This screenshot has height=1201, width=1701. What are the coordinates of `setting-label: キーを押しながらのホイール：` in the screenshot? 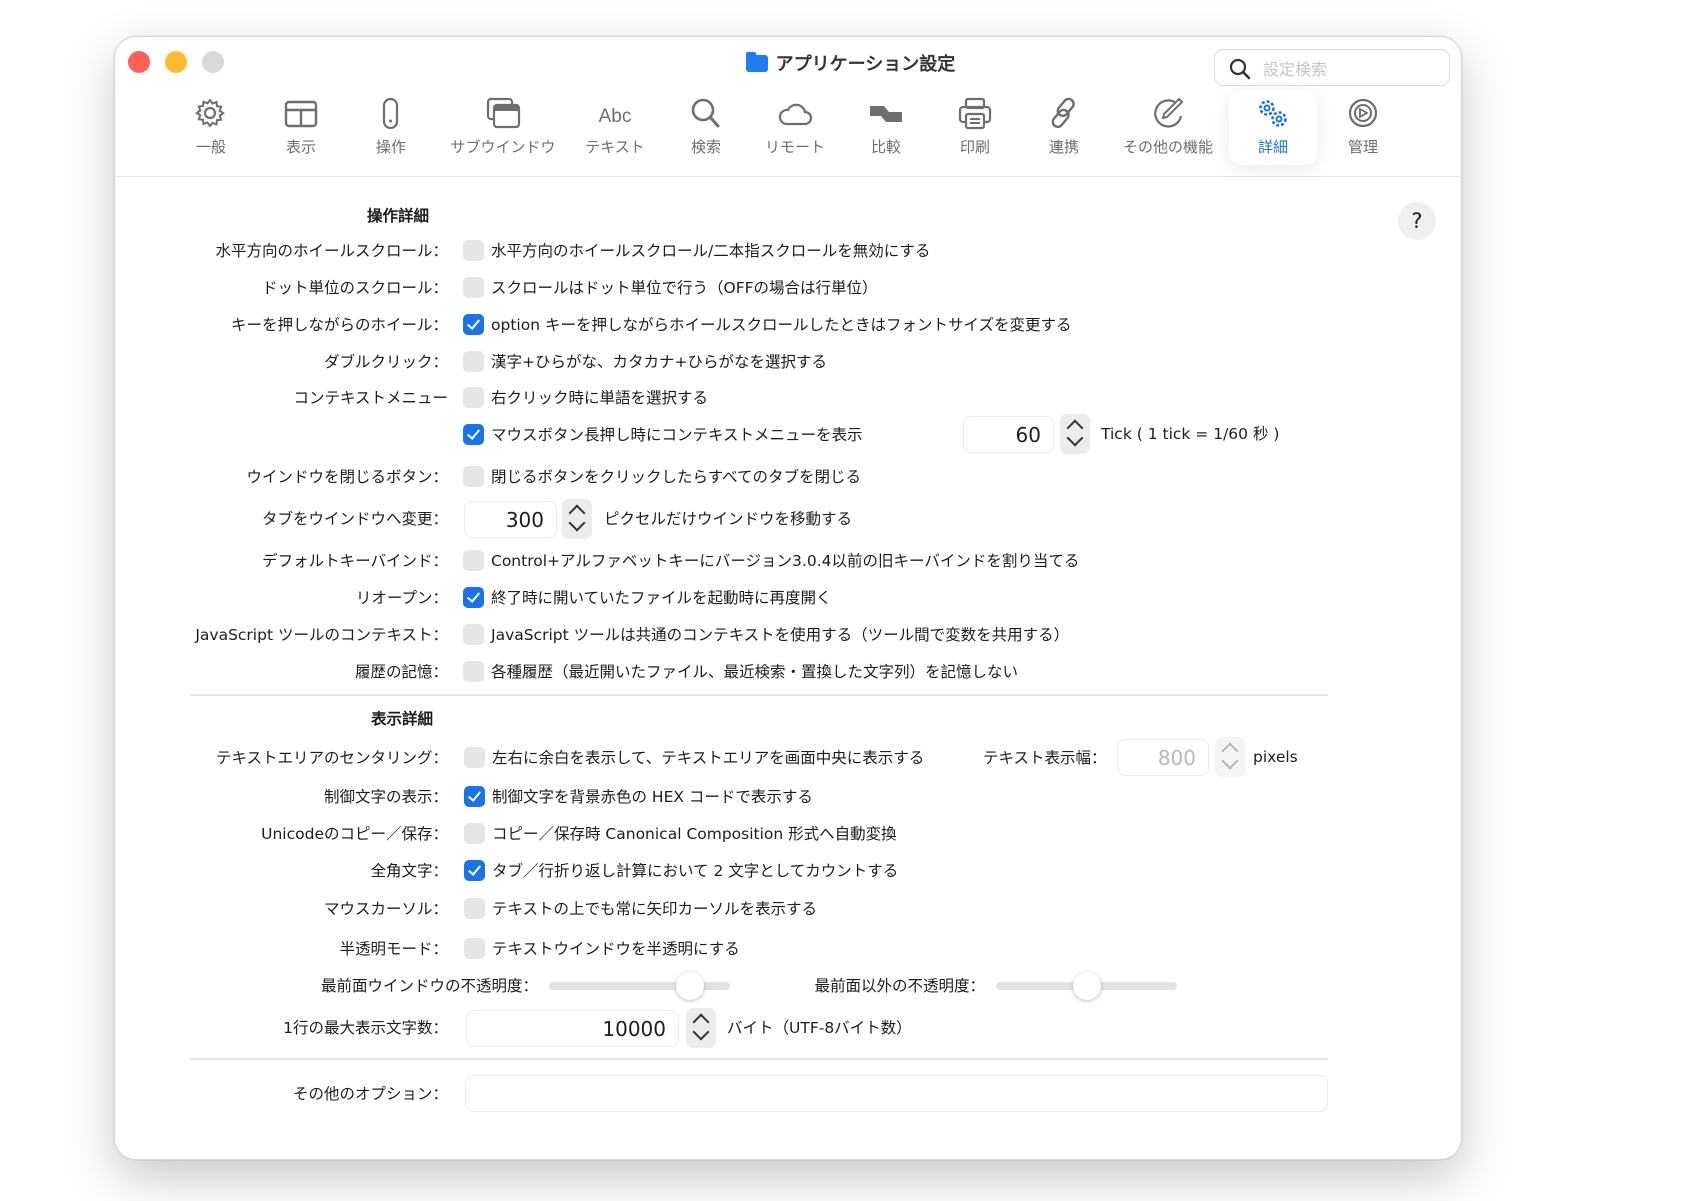 It's located at (339, 325).